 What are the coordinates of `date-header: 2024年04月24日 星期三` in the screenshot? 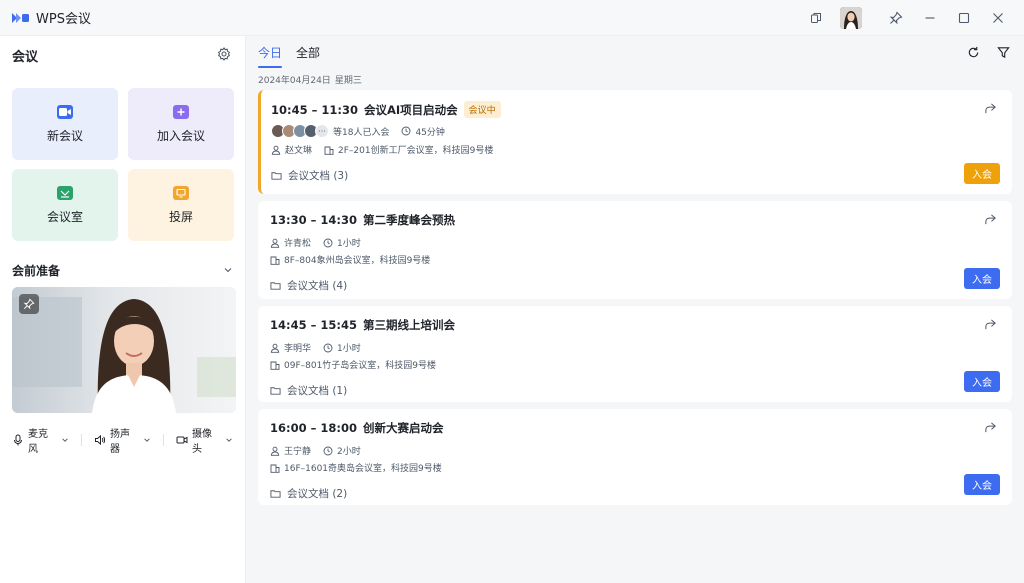 It's located at (635, 79).